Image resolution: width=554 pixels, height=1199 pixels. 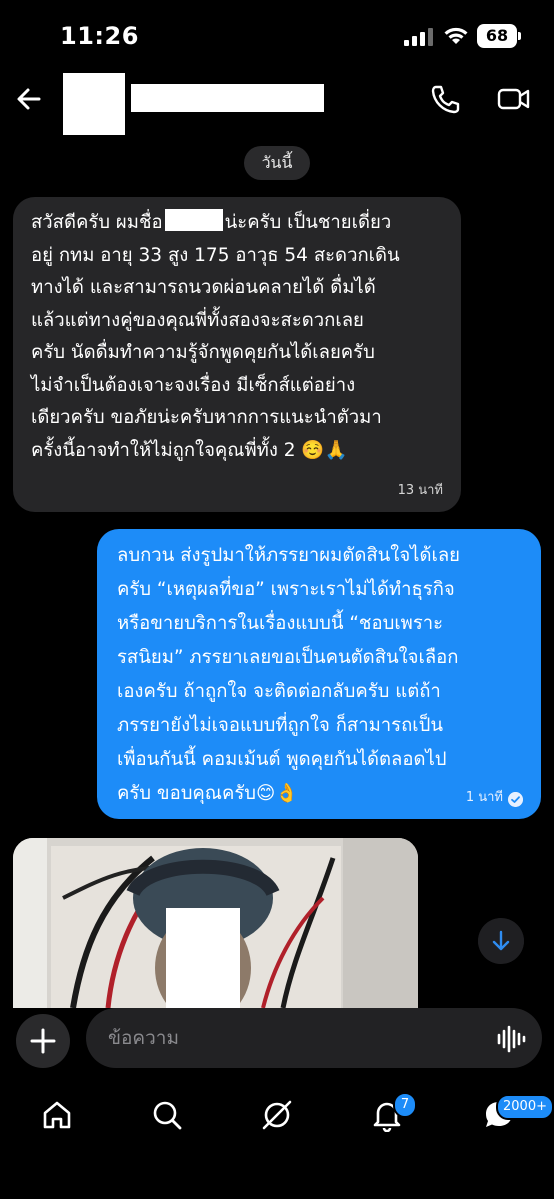 I want to click on video-call-icon, so click(x=514, y=99).